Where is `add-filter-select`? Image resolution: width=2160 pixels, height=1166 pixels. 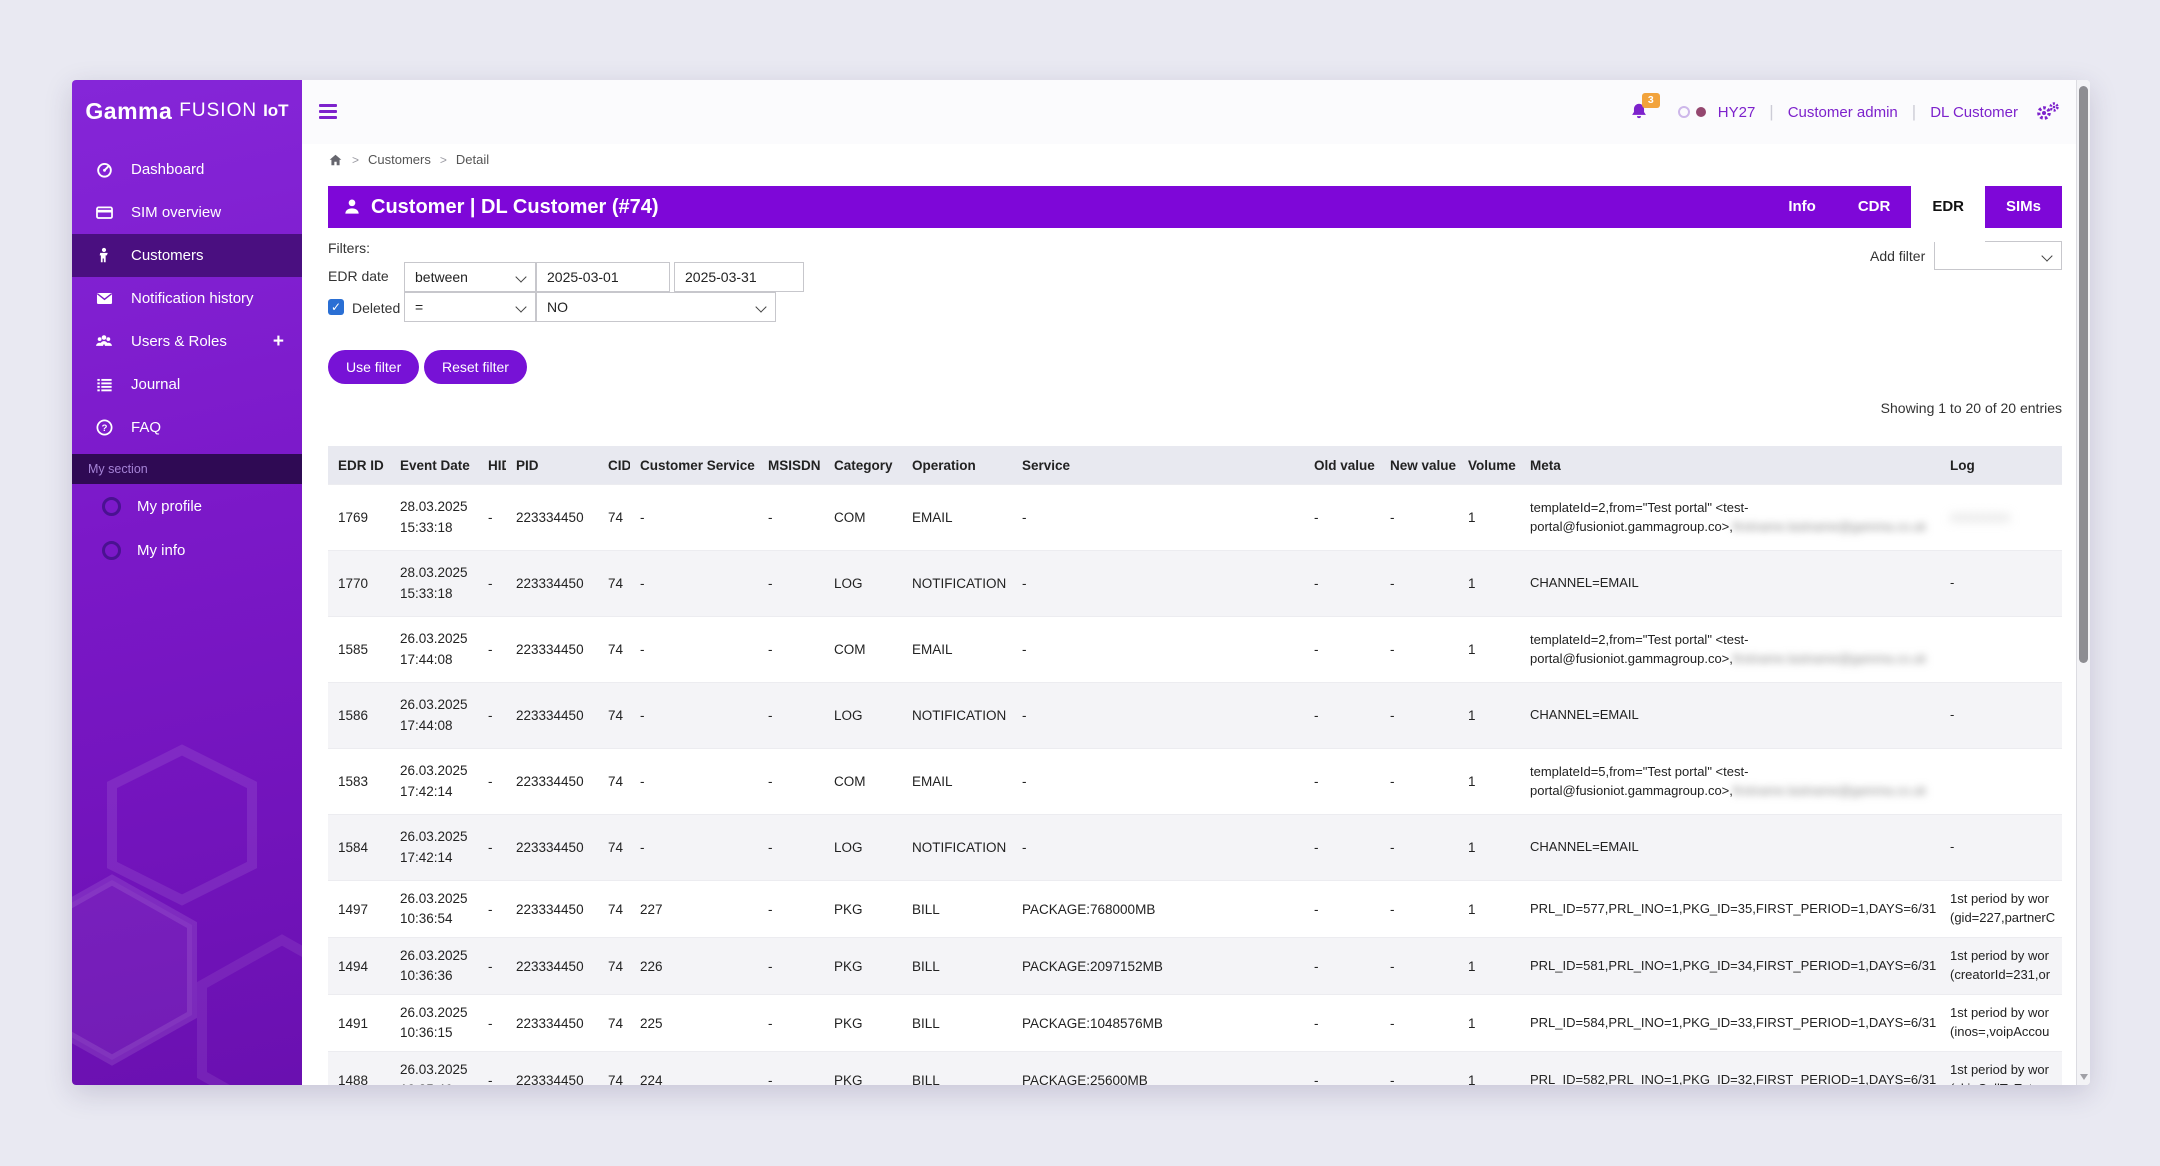 add-filter-select is located at coordinates (1998, 255).